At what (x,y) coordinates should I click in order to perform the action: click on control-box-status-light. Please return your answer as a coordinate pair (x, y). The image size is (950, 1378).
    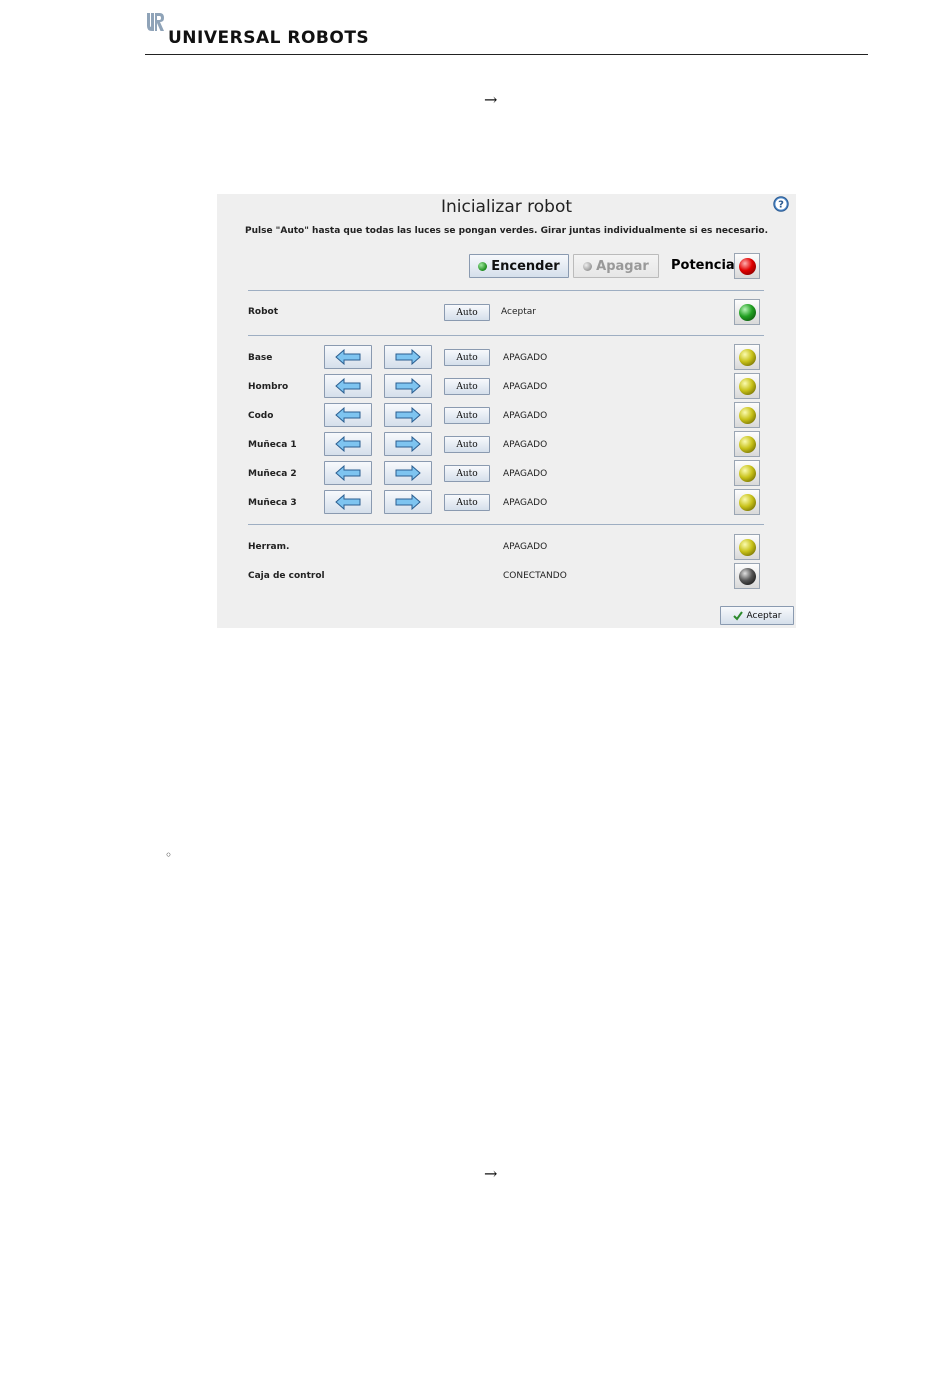
    Looking at the image, I should click on (747, 576).